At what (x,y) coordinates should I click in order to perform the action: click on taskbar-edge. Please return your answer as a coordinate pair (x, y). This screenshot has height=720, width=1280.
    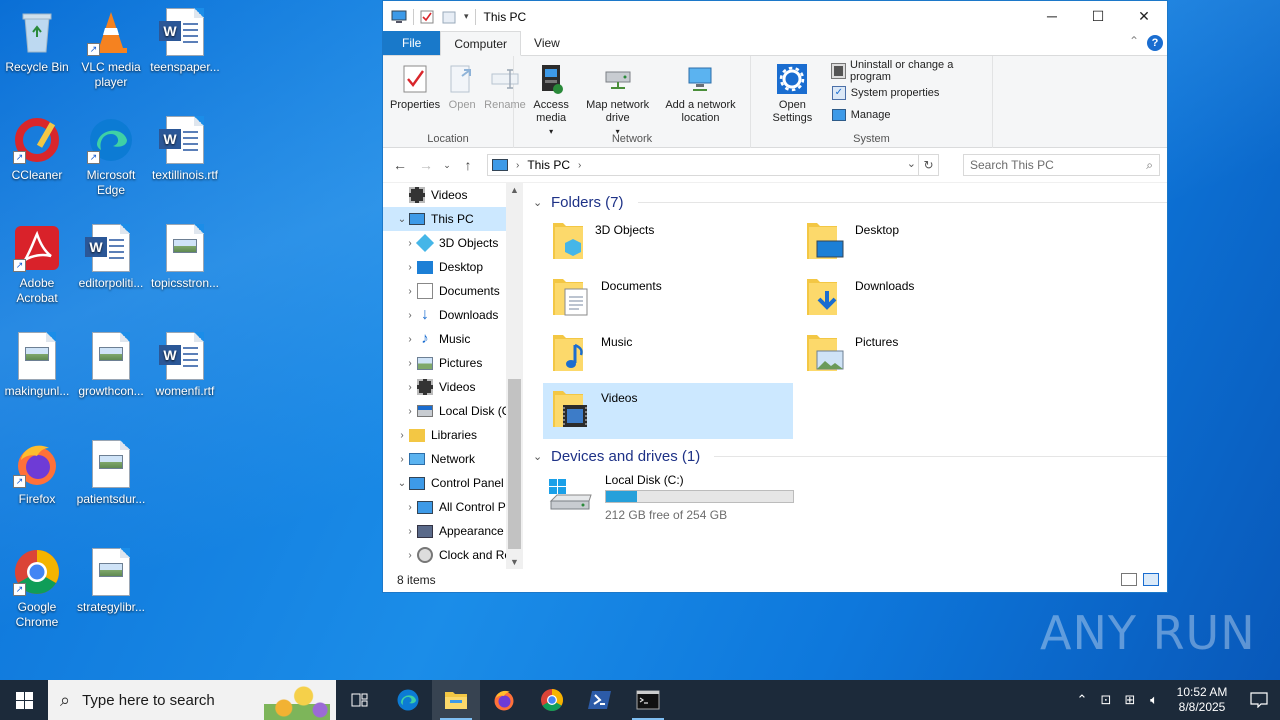
    Looking at the image, I should click on (408, 700).